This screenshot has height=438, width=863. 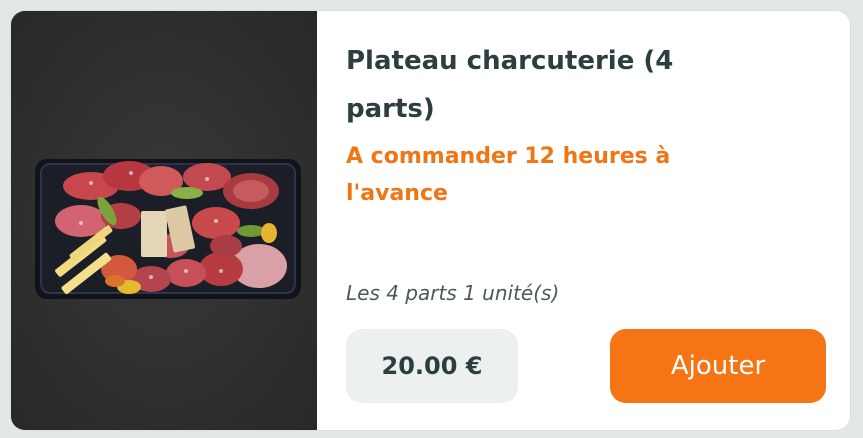 What do you see at coordinates (718, 366) in the screenshot?
I see `add-to-cart-button: Ajouter` at bounding box center [718, 366].